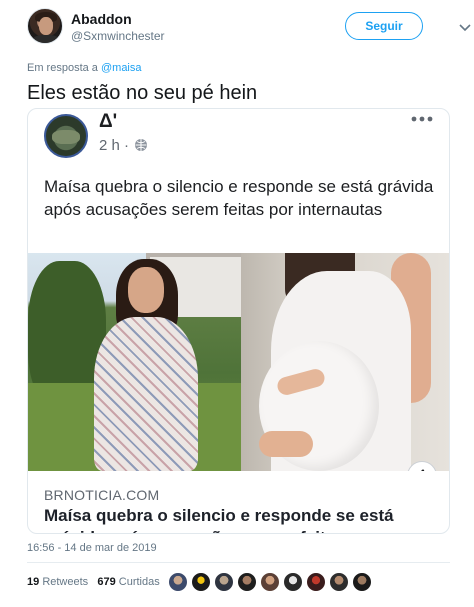 Image resolution: width=474 pixels, height=607 pixels. Describe the element at coordinates (118, 36) in the screenshot. I see `author-handle: @Sxmwinchester` at that location.